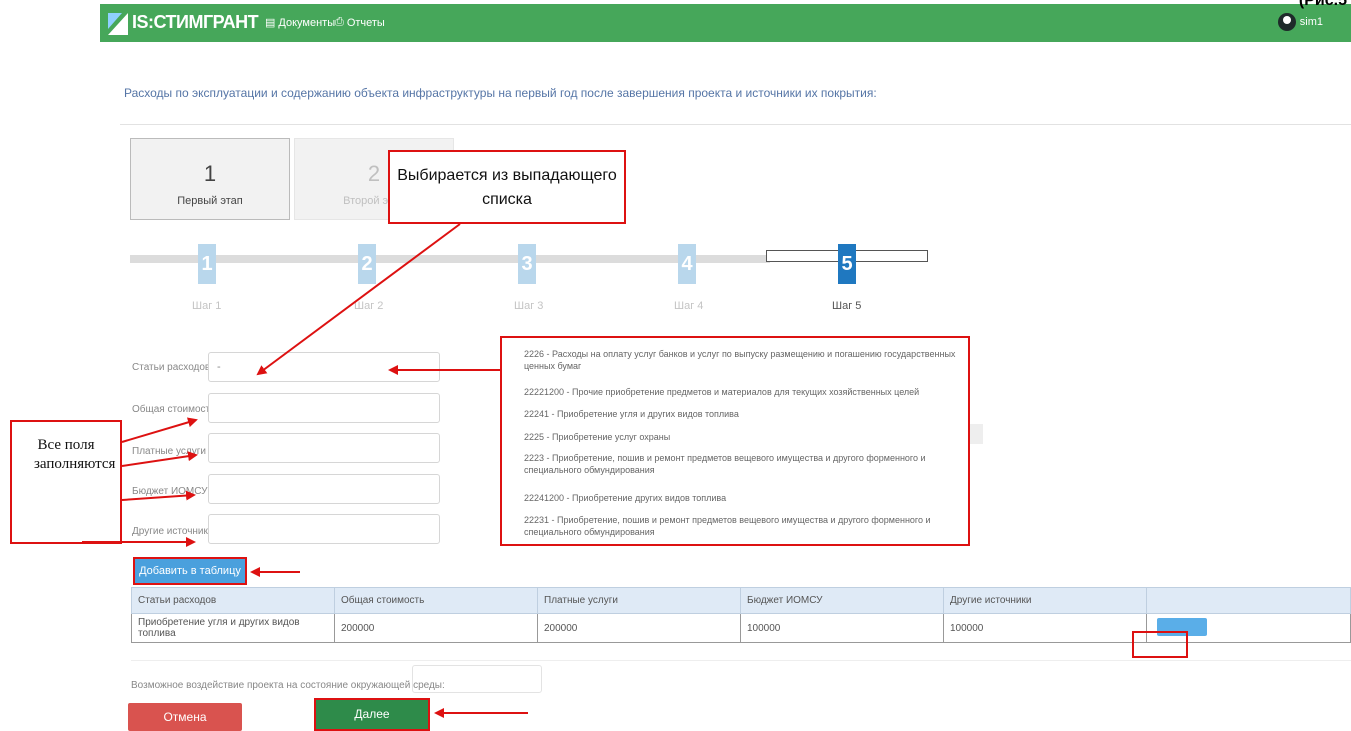  Describe the element at coordinates (436, 600) in the screenshot. I see `column-header: Общая стоимость` at that location.